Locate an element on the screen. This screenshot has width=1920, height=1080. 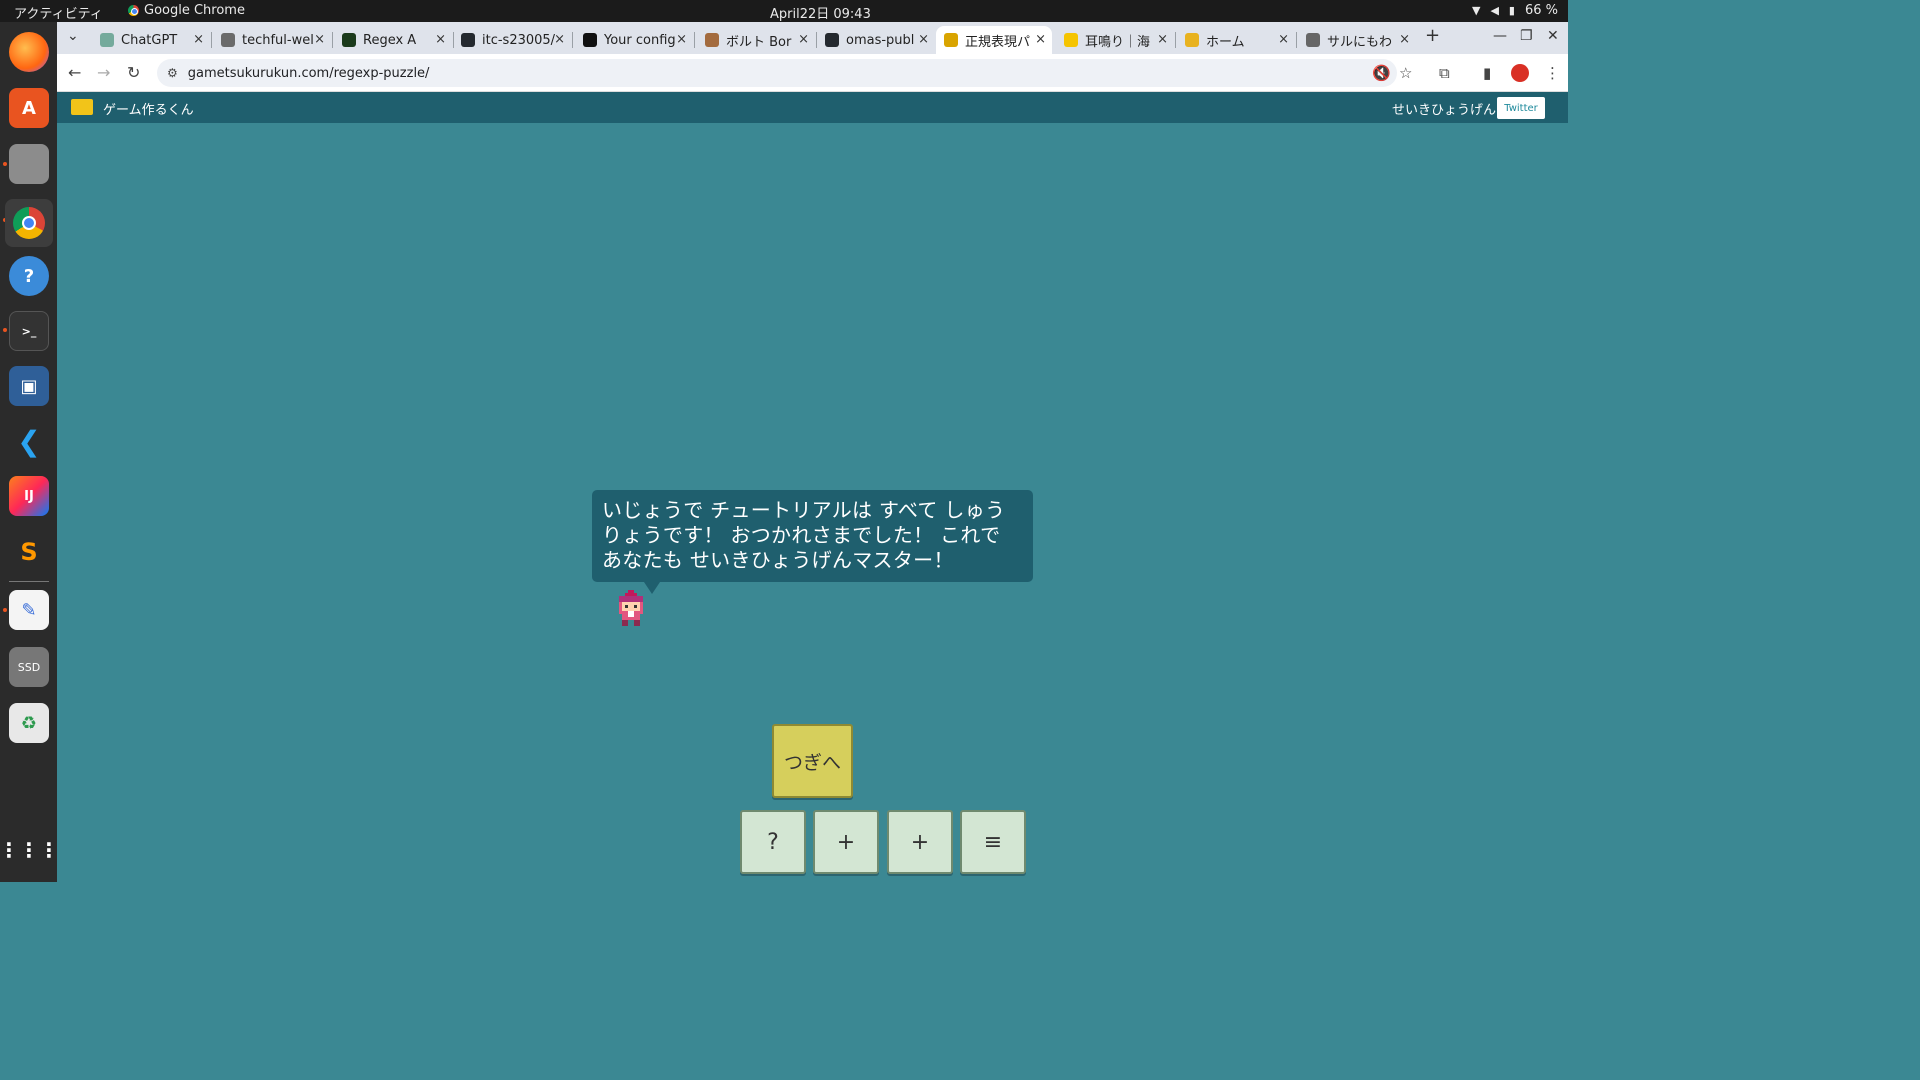
tab-search-icon: ⌄ is located at coordinates (73, 36).